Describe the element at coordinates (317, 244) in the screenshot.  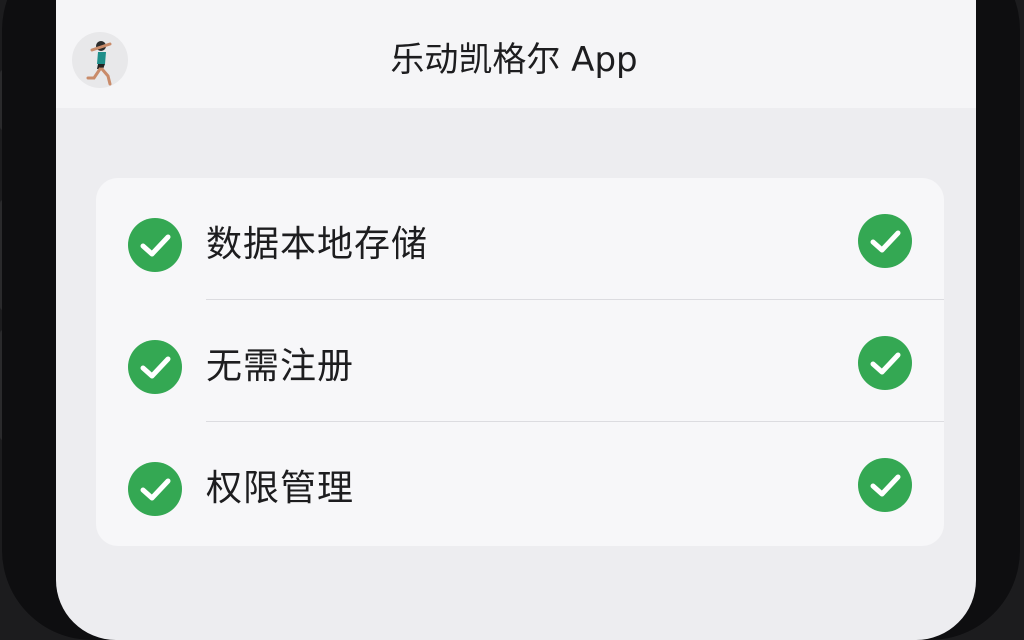
I see `feature-label: 数据本地存储` at that location.